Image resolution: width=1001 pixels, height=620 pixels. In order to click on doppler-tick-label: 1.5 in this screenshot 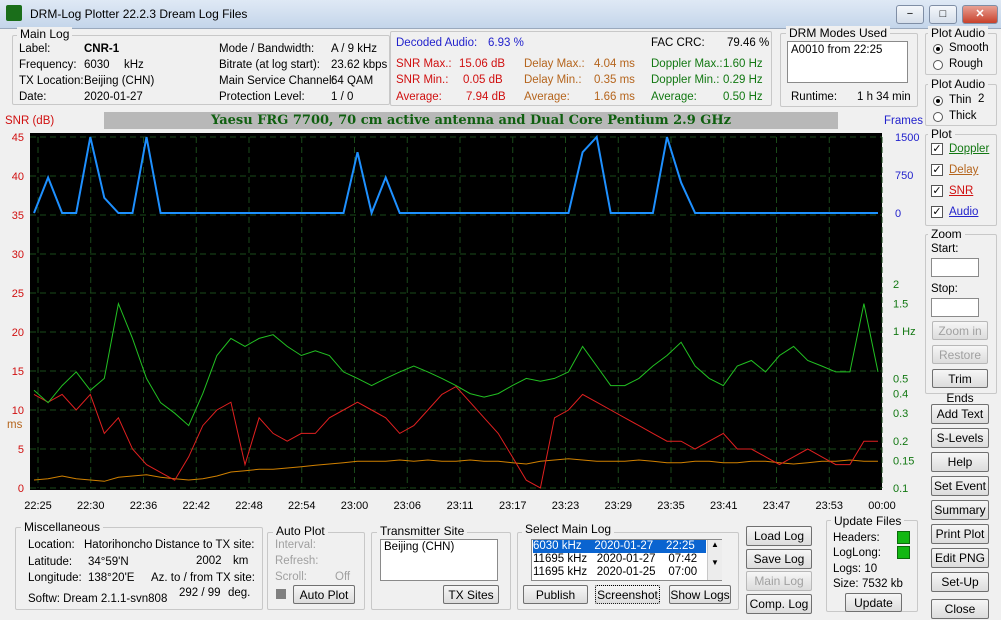, I will do `click(900, 305)`.